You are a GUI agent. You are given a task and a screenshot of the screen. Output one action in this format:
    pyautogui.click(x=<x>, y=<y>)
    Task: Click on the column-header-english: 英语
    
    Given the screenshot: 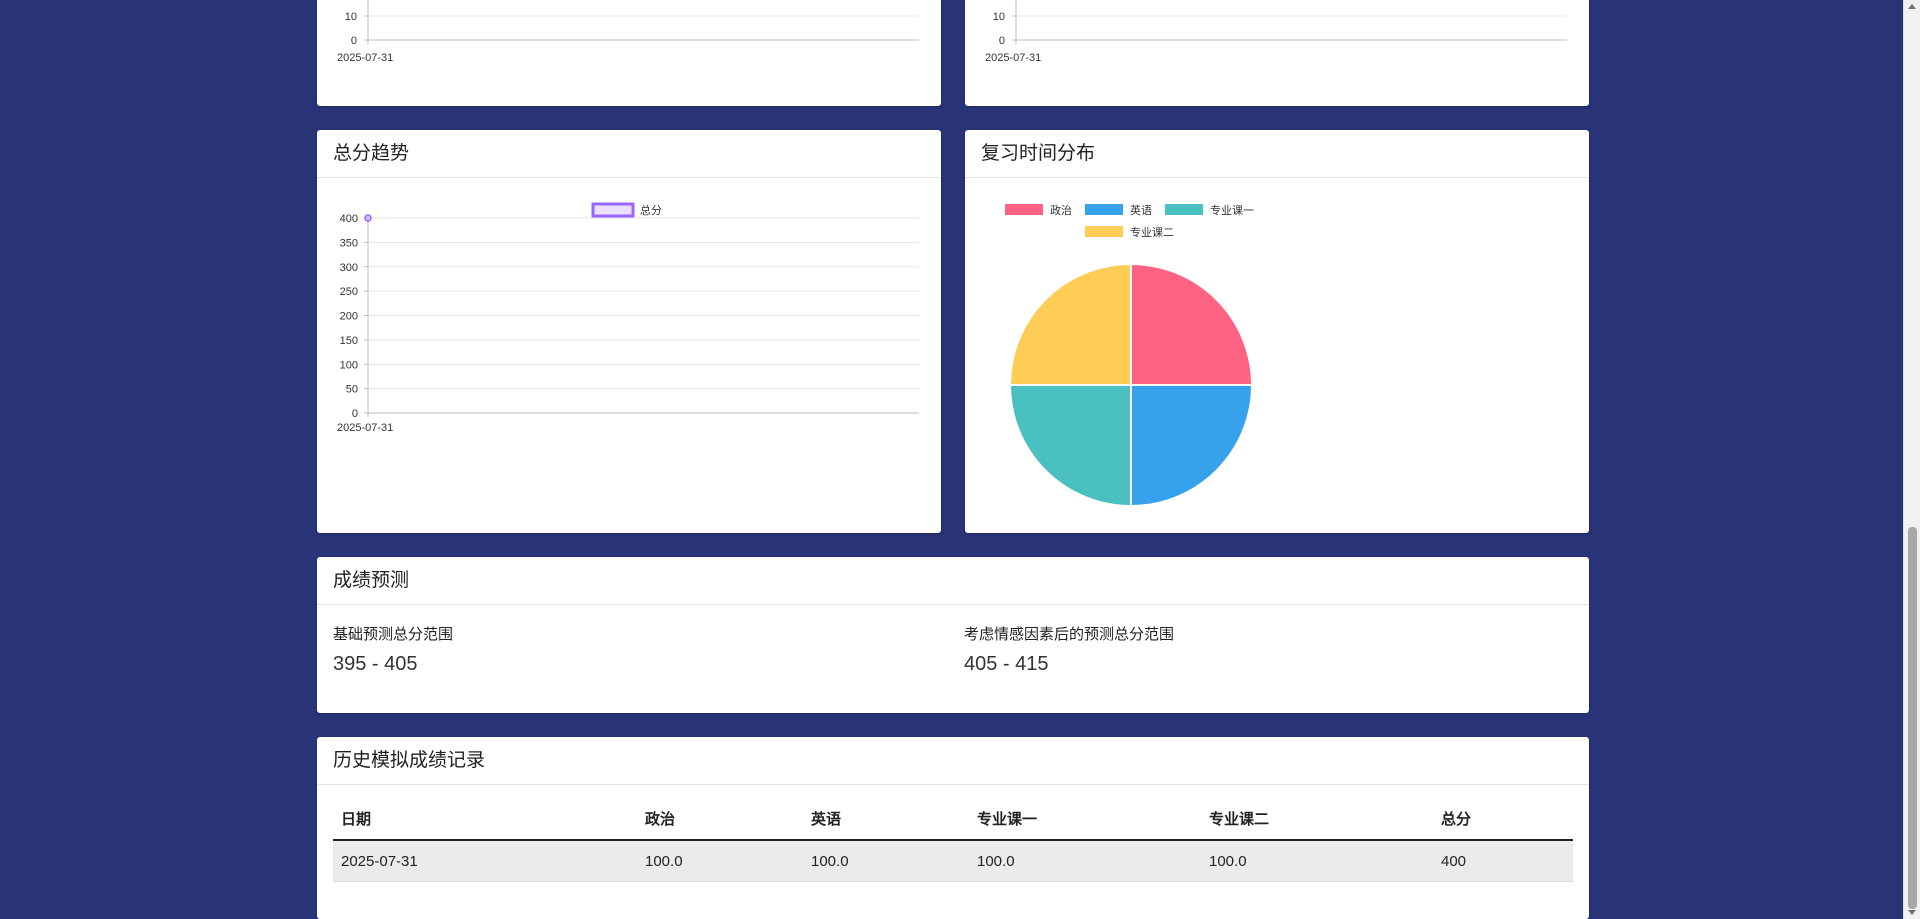 What is the action you would take?
    pyautogui.click(x=886, y=819)
    